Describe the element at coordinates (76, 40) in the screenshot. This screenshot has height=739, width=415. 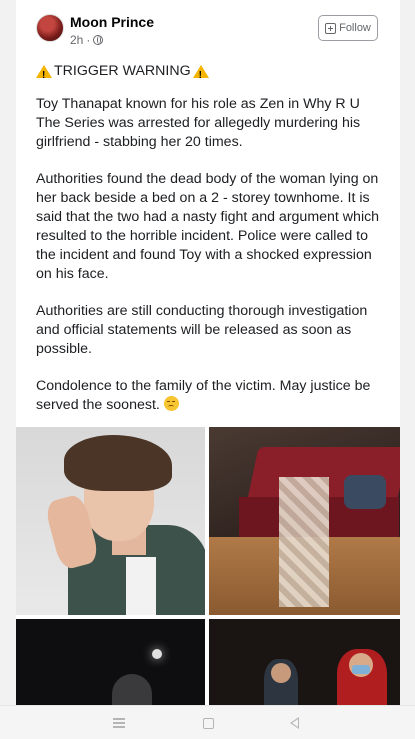
I see `post-time: 2h` at that location.